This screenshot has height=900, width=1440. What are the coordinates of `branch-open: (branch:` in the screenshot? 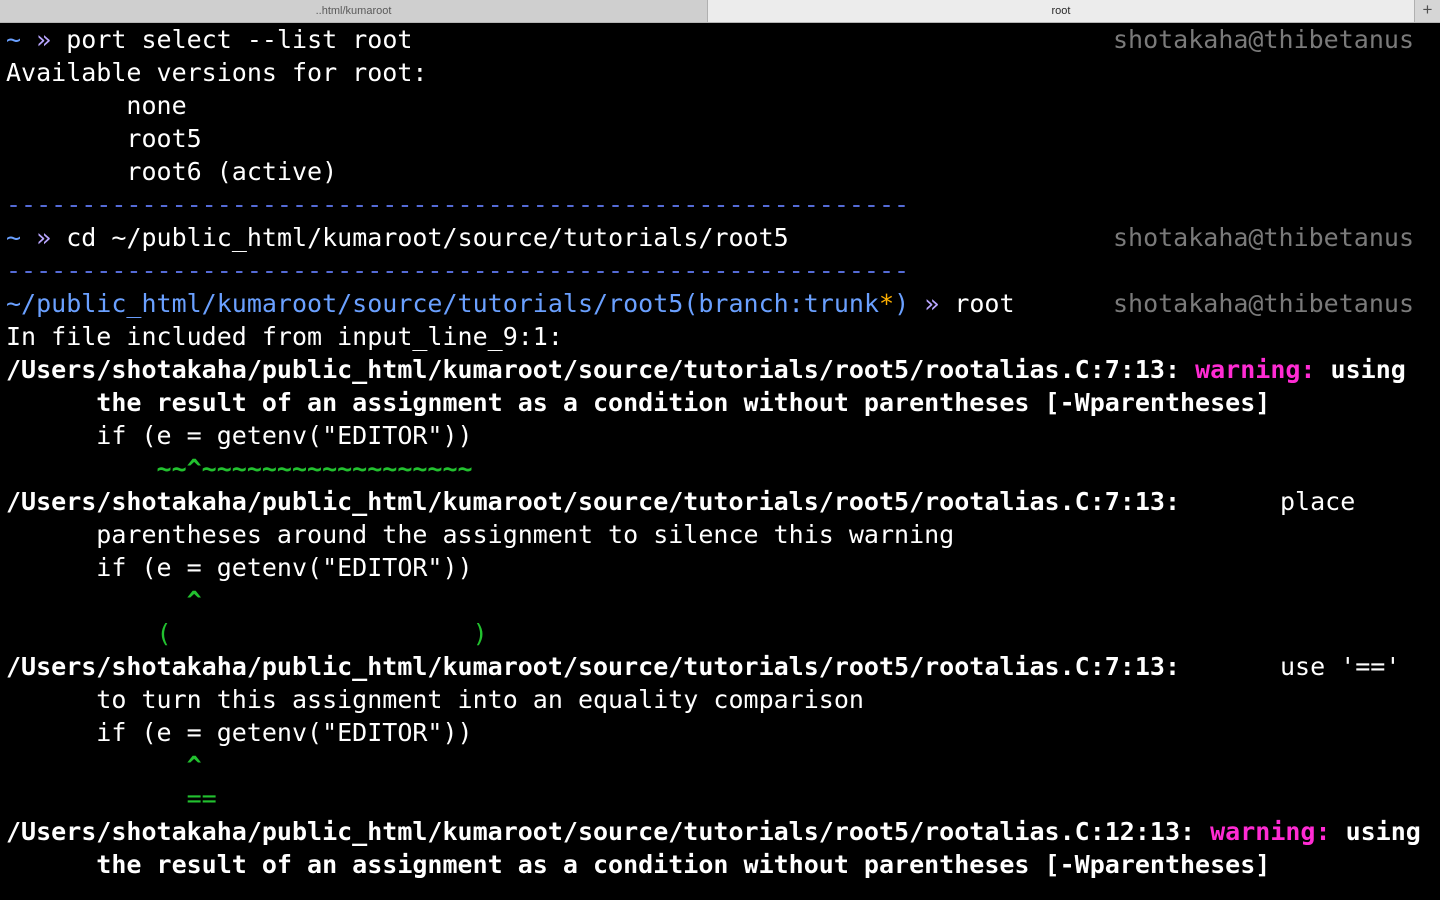 It's located at (743, 303).